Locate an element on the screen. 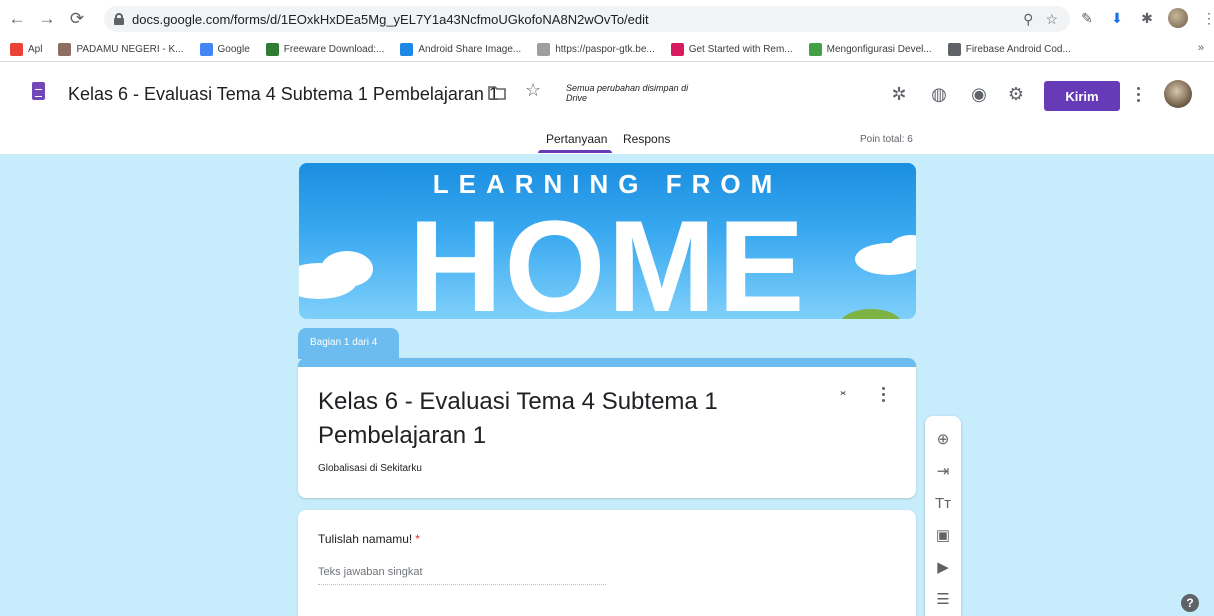 The height and width of the screenshot is (616, 1214). code-brackets-icon is located at coordinates (677, 49).